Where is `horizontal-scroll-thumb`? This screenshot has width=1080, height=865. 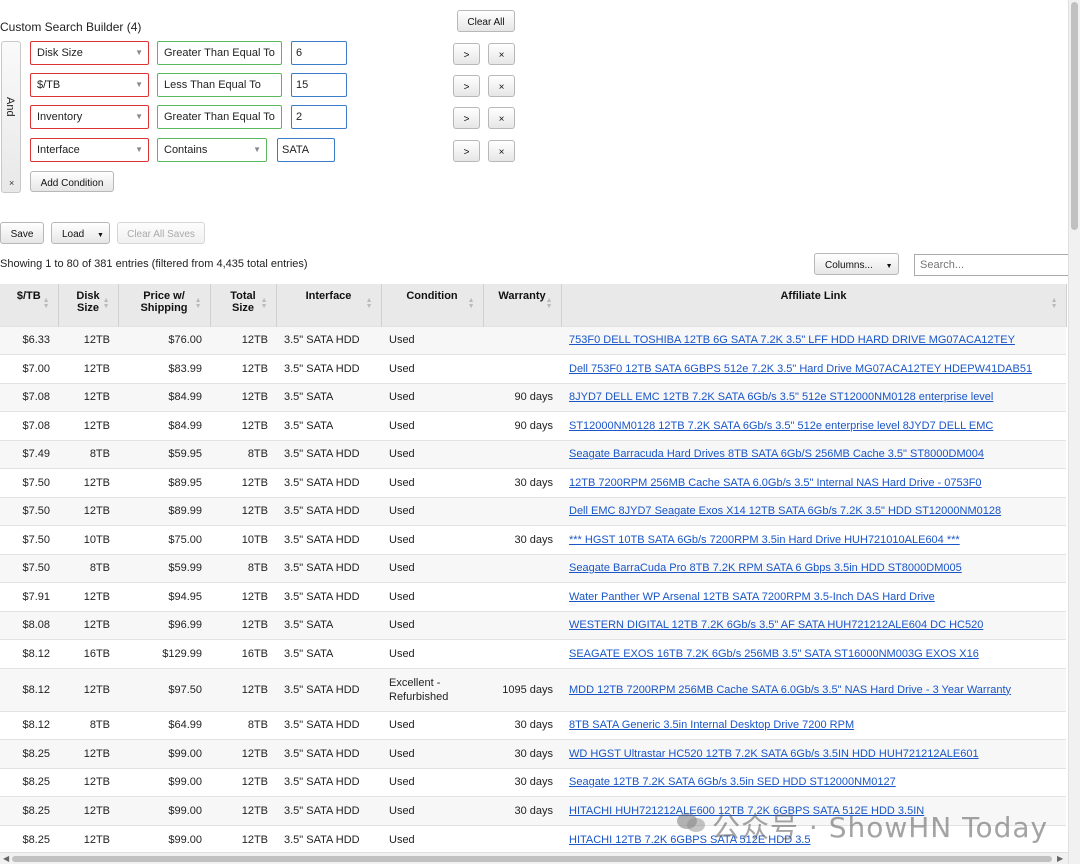 horizontal-scroll-thumb is located at coordinates (532, 859).